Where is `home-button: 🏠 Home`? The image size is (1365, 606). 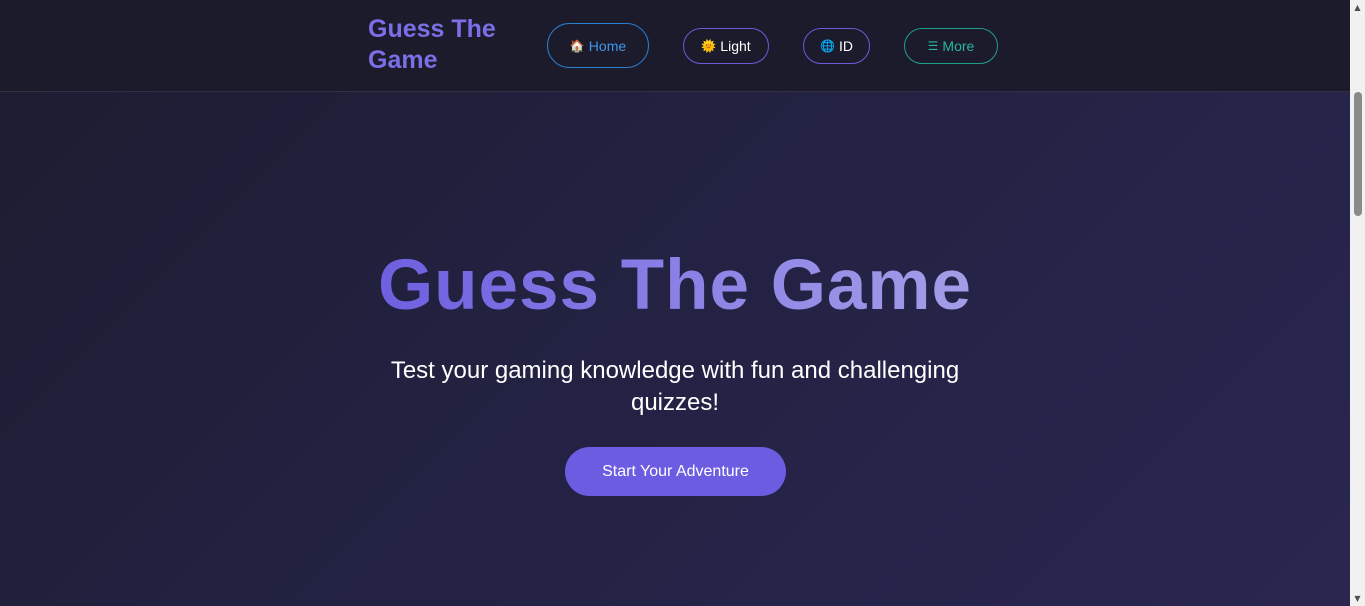 home-button: 🏠 Home is located at coordinates (598, 45).